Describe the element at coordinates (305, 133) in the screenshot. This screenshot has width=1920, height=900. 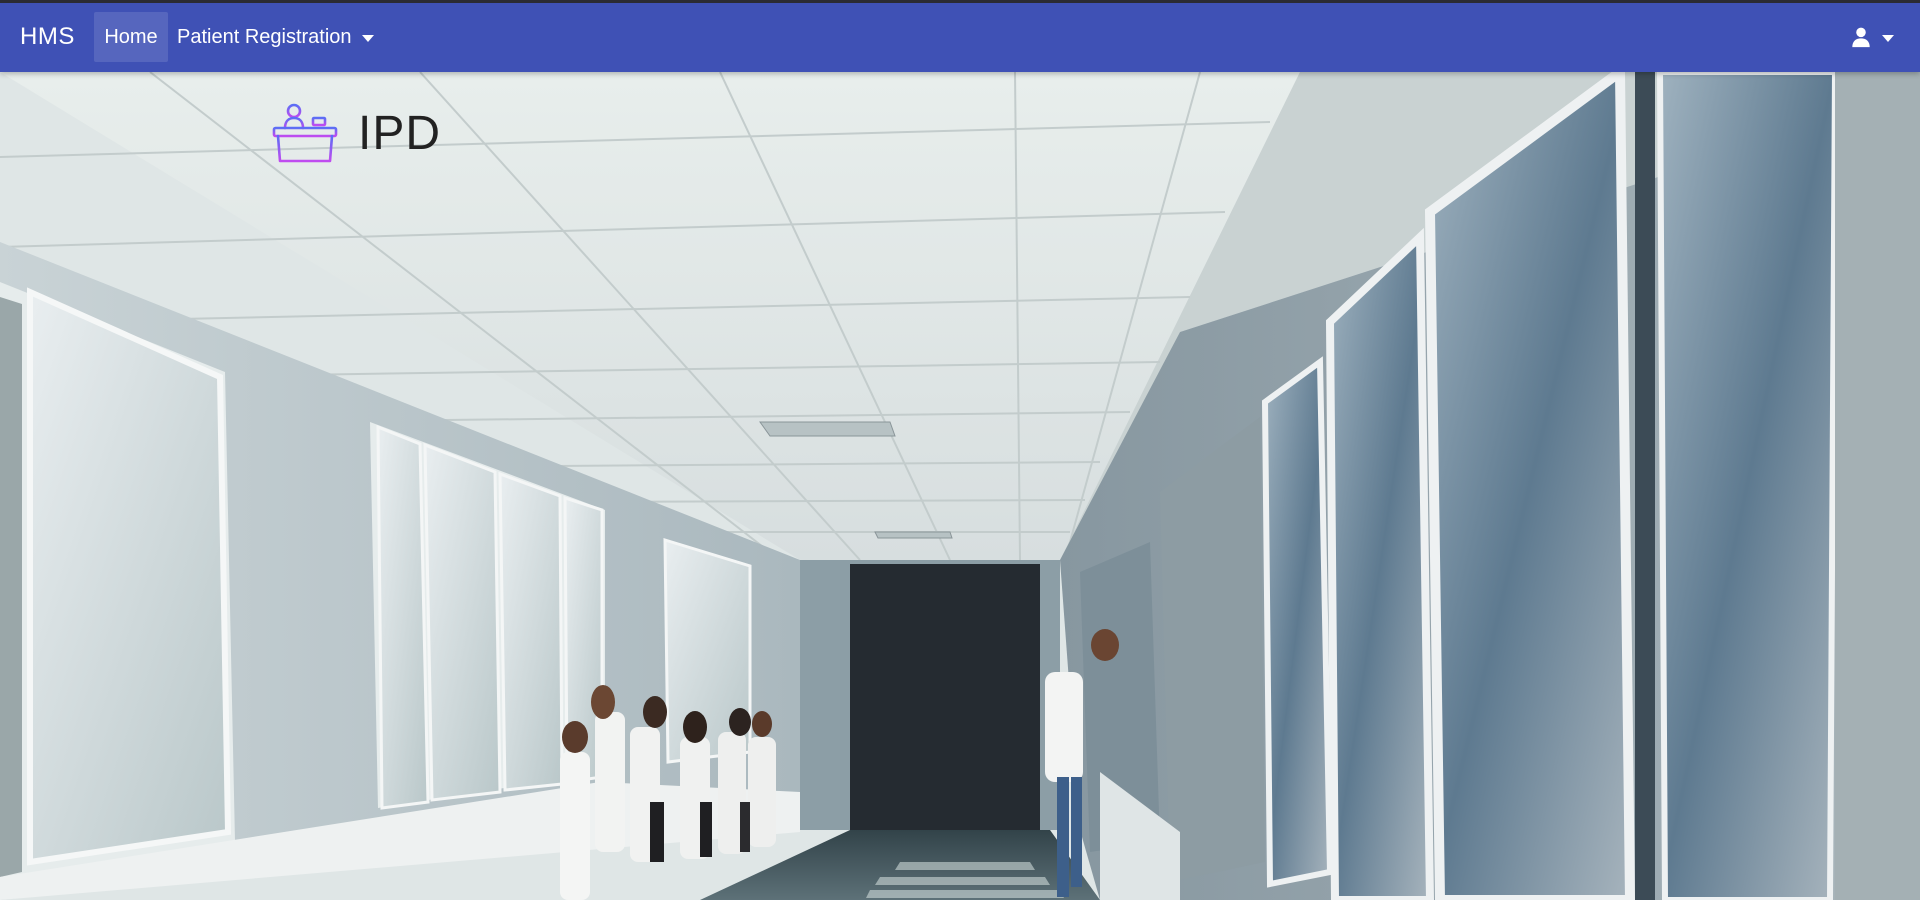
I see `reception-desk-icon` at that location.